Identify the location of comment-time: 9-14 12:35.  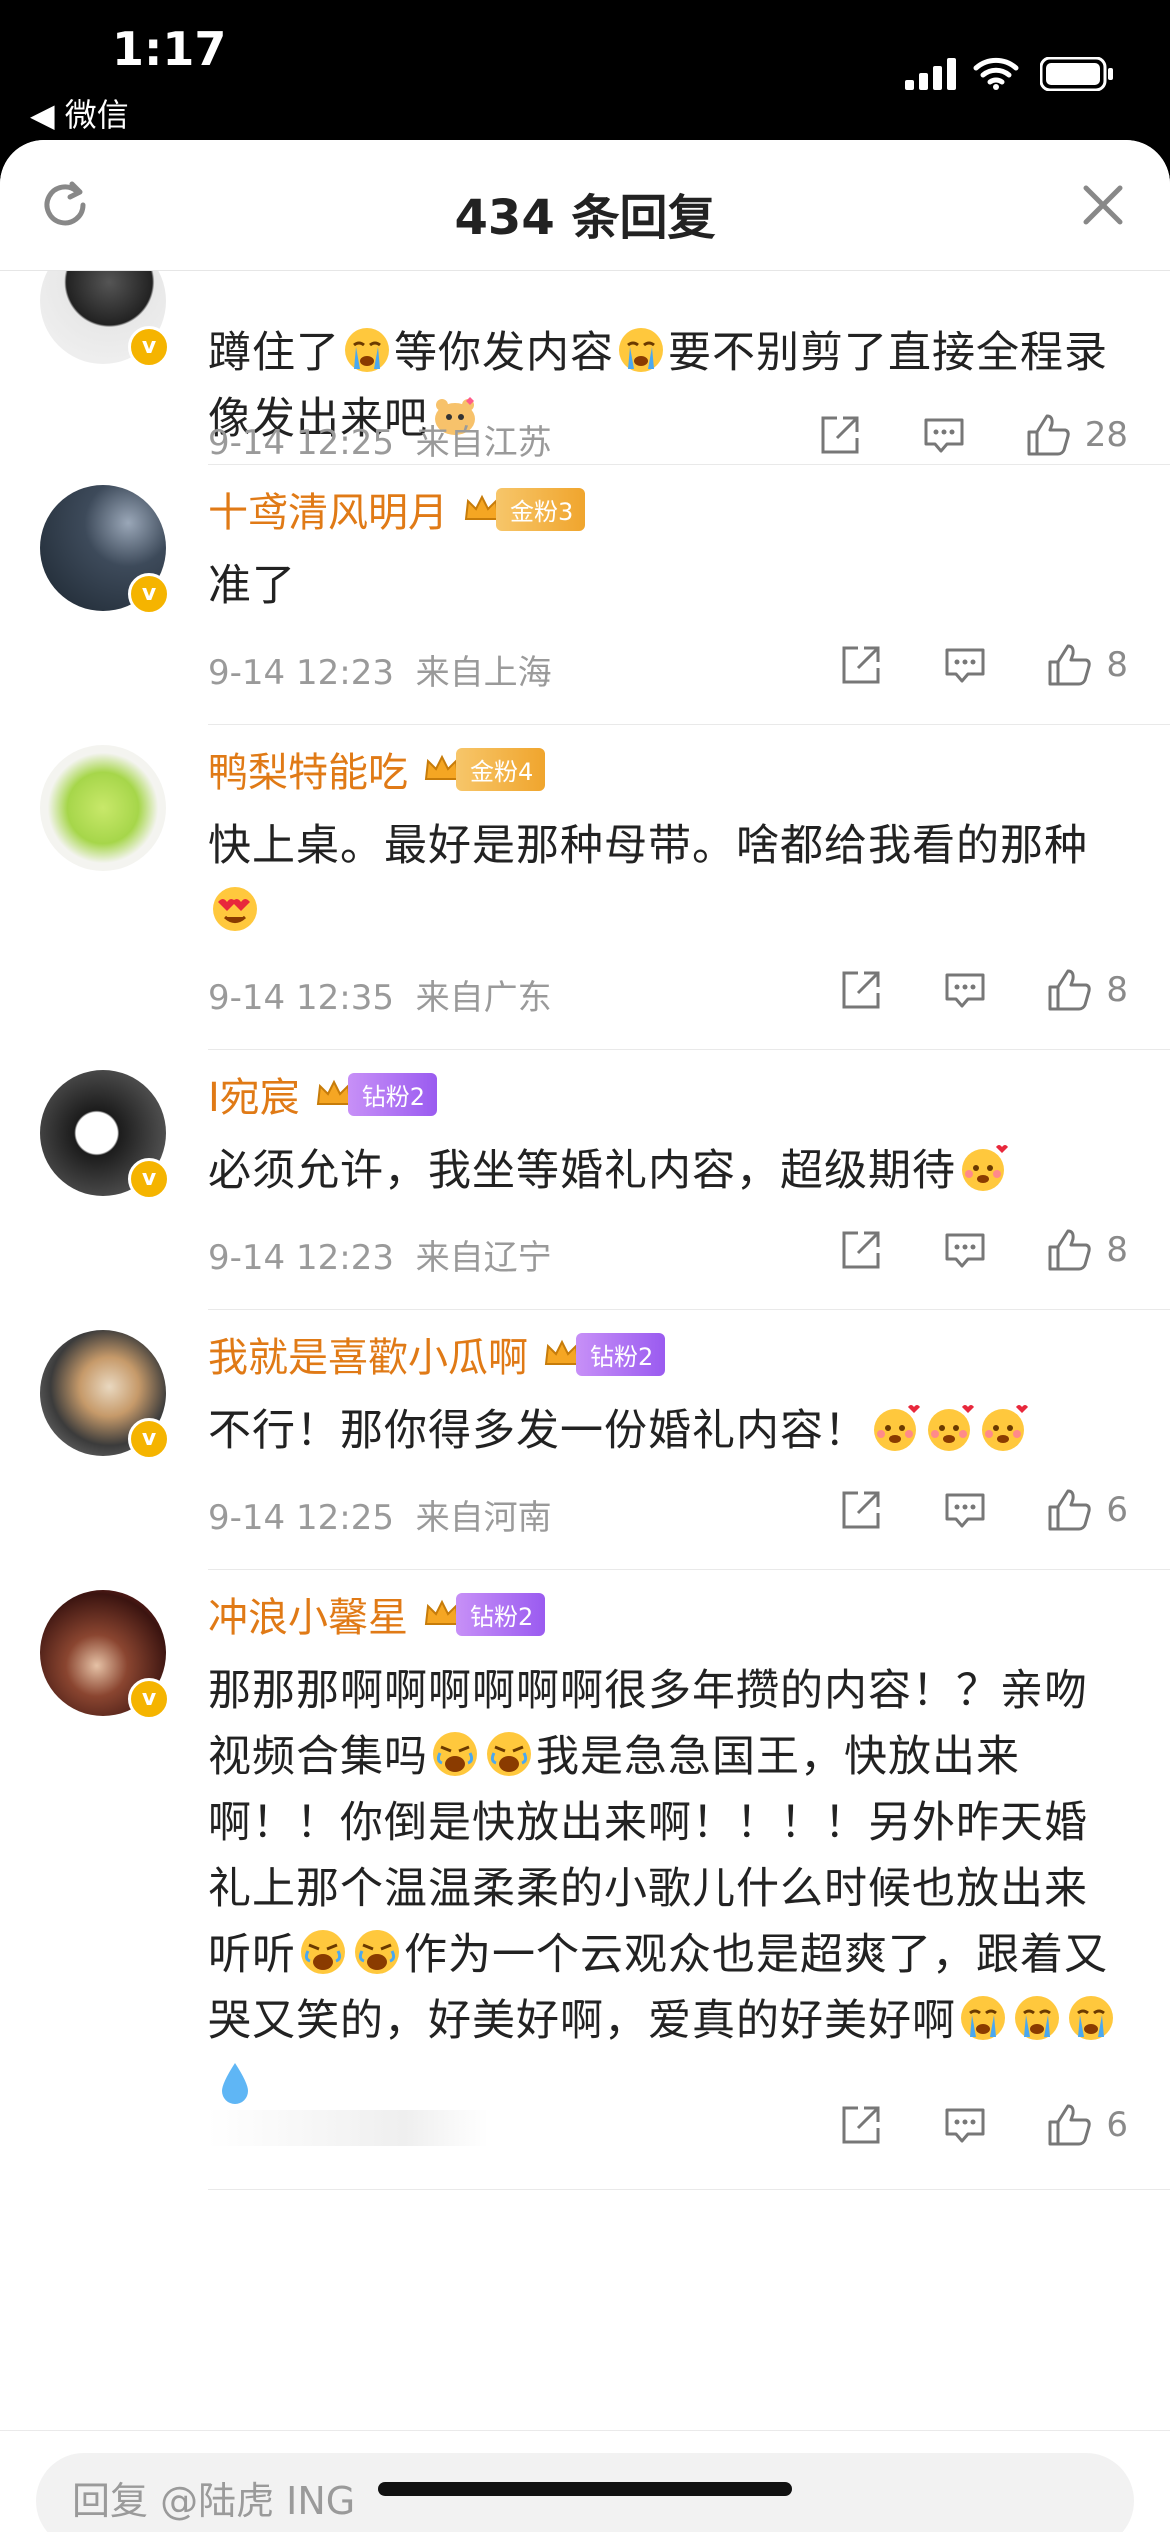
(301, 998).